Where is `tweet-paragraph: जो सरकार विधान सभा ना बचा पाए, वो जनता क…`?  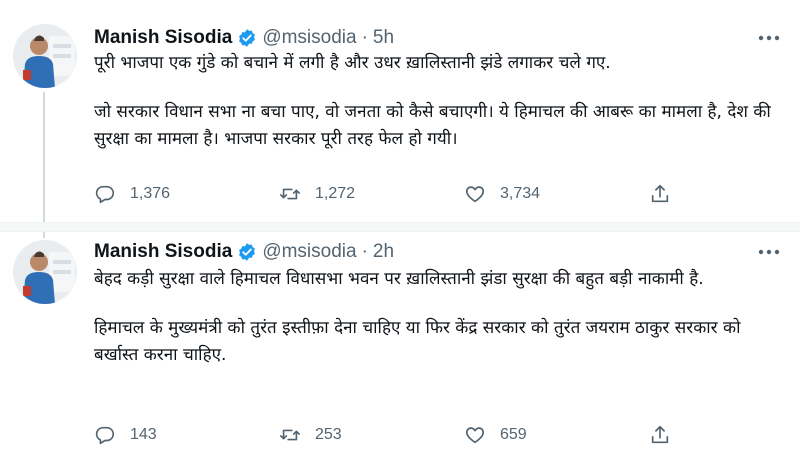
tweet-paragraph: जो सरकार विधान सभा ना बचा पाए, वो जनता क… is located at coordinates (432, 125).